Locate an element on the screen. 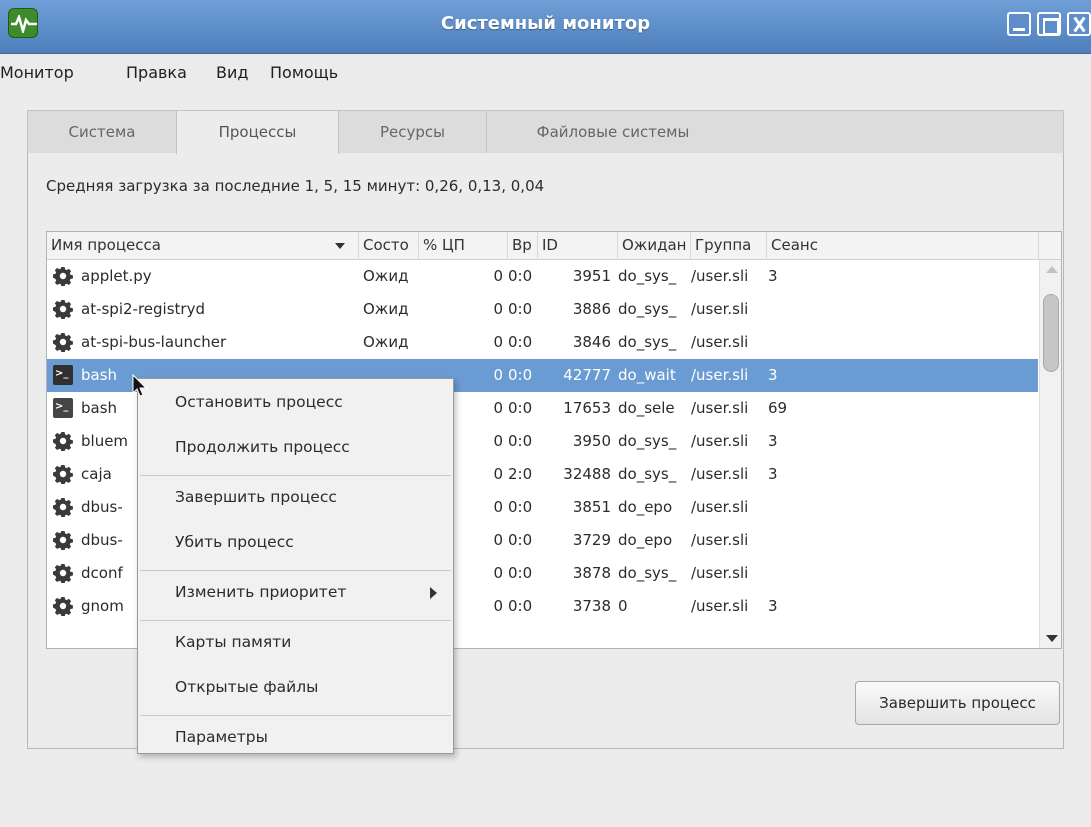  column-header-state: Состо is located at coordinates (389, 246).